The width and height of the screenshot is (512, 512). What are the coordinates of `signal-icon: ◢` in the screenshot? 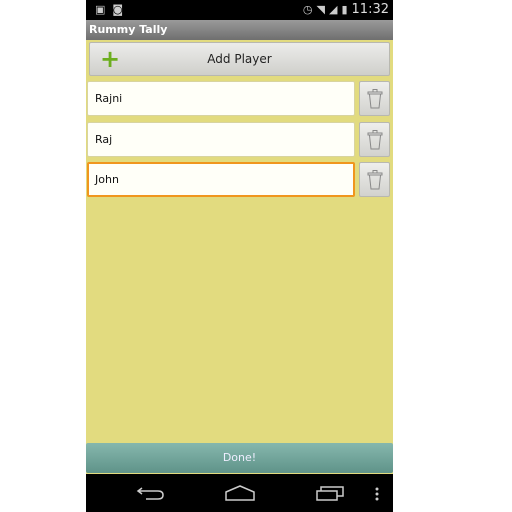 It's located at (333, 9).